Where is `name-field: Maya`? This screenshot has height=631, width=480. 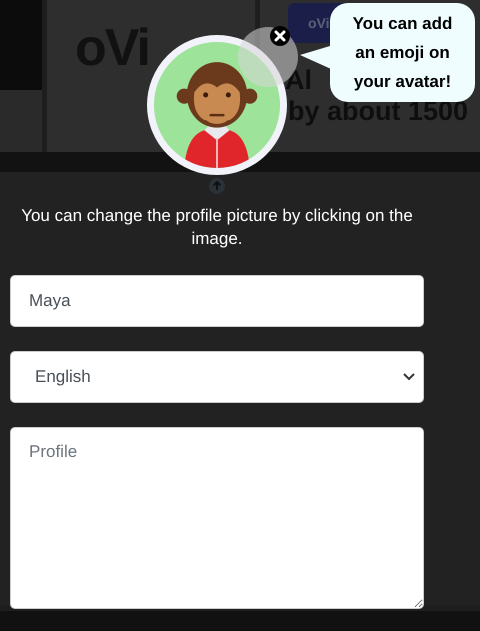 name-field: Maya is located at coordinates (217, 301).